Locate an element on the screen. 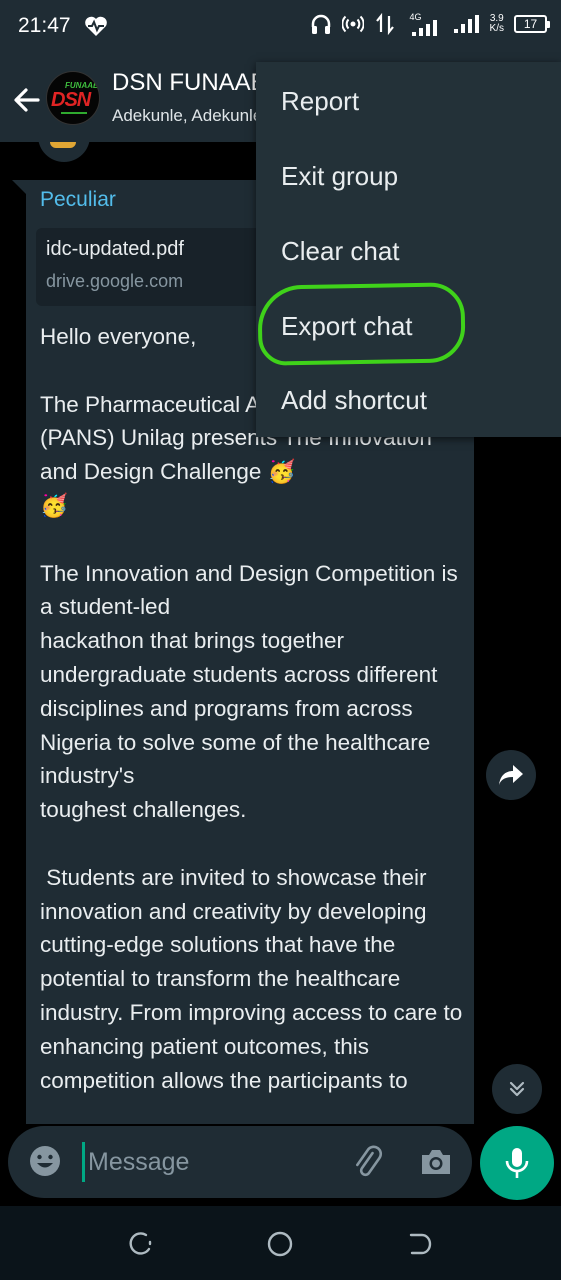 Image resolution: width=561 pixels, height=1280 pixels. home-icon is located at coordinates (280, 1244).